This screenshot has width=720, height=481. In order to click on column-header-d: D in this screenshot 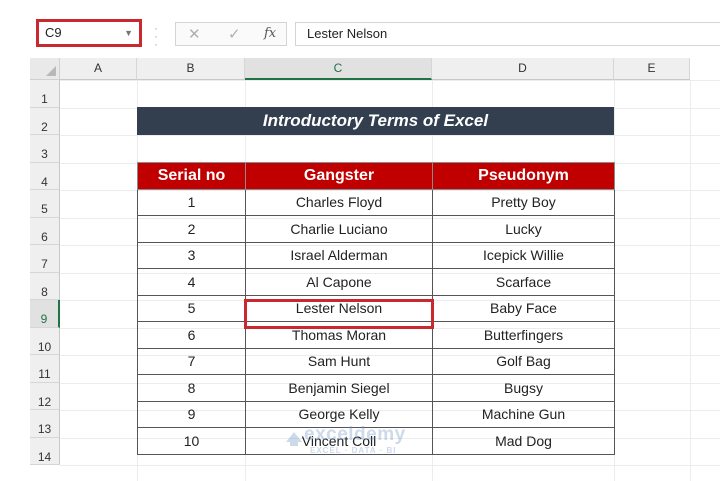, I will do `click(523, 69)`.